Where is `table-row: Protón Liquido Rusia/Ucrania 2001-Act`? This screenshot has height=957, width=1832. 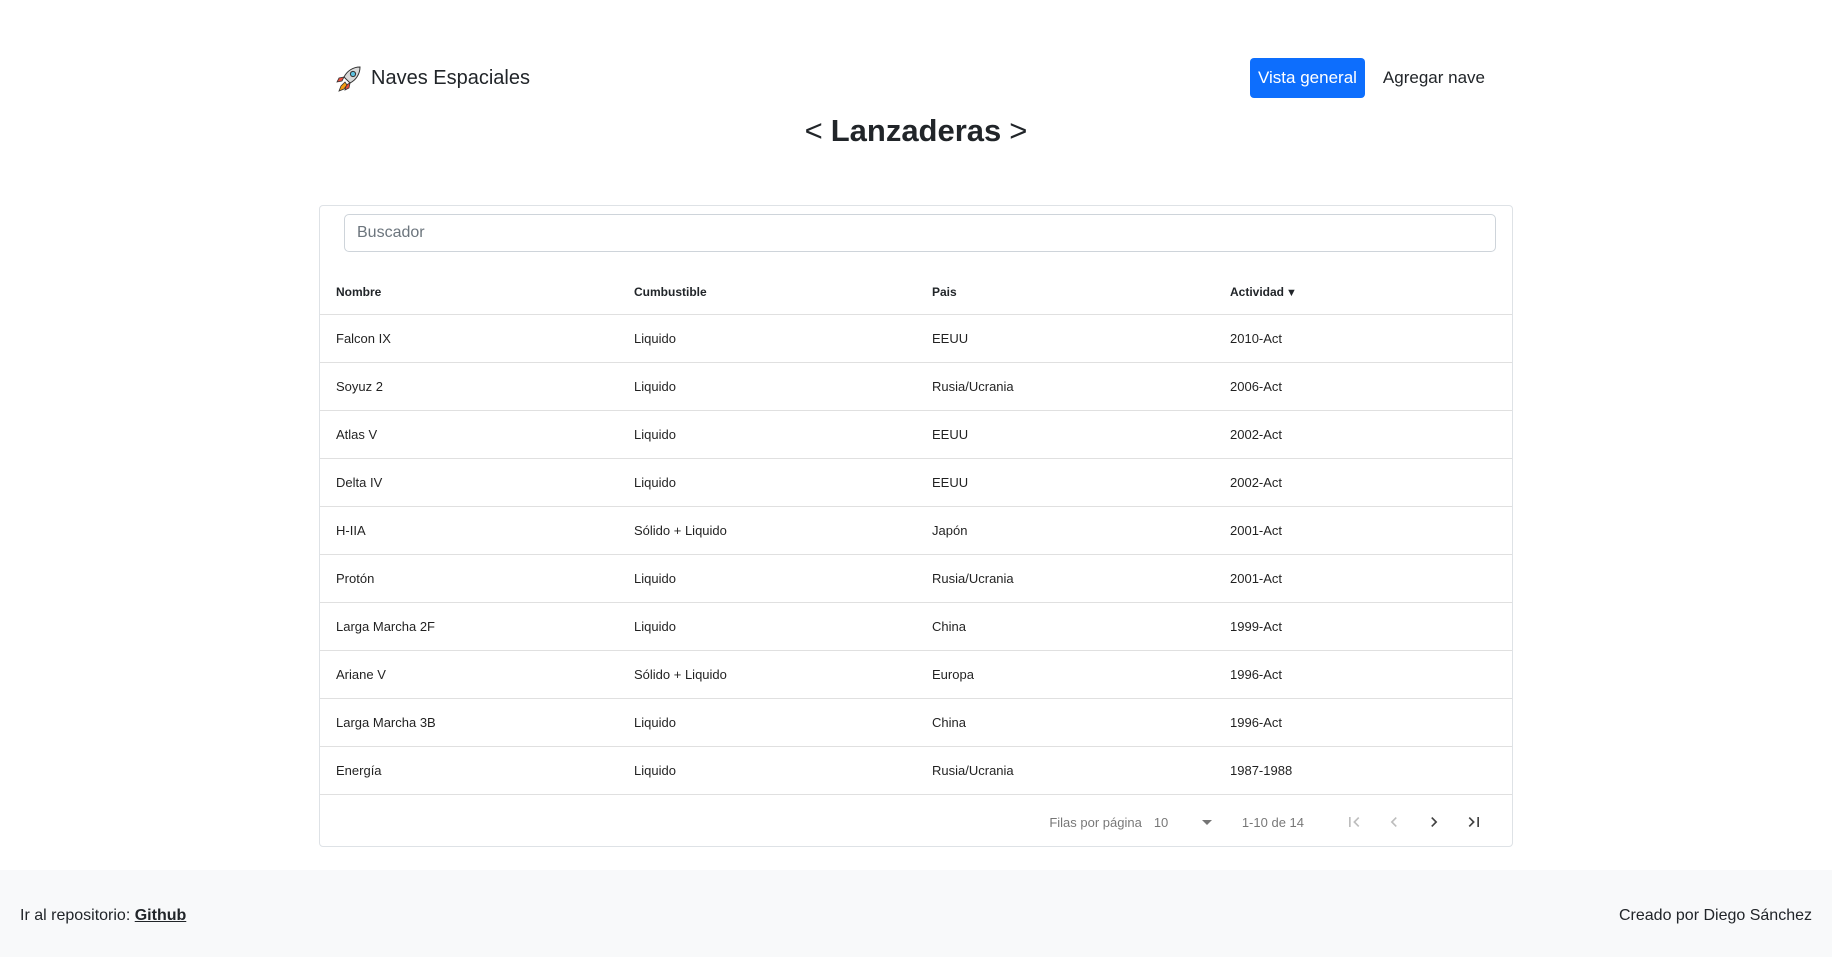 table-row: Protón Liquido Rusia/Ucrania 2001-Act is located at coordinates (916, 579).